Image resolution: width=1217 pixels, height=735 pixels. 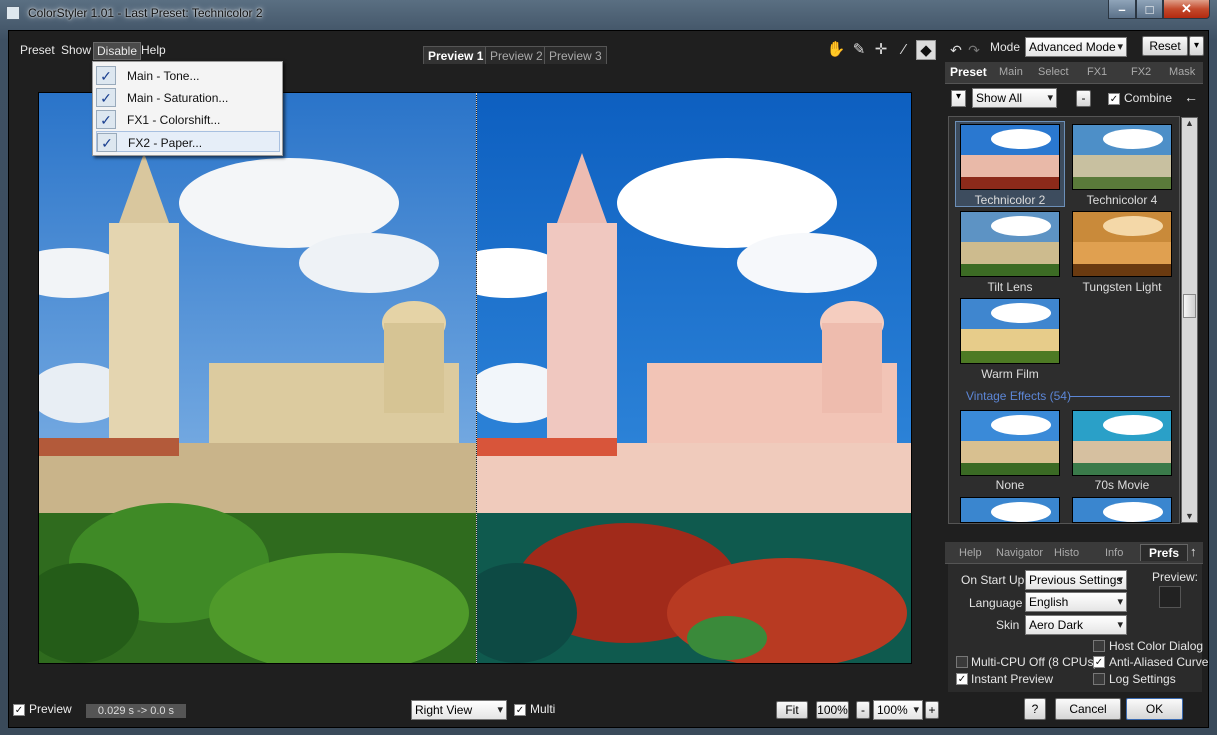 I want to click on zoom-select: 100%, so click(x=898, y=710).